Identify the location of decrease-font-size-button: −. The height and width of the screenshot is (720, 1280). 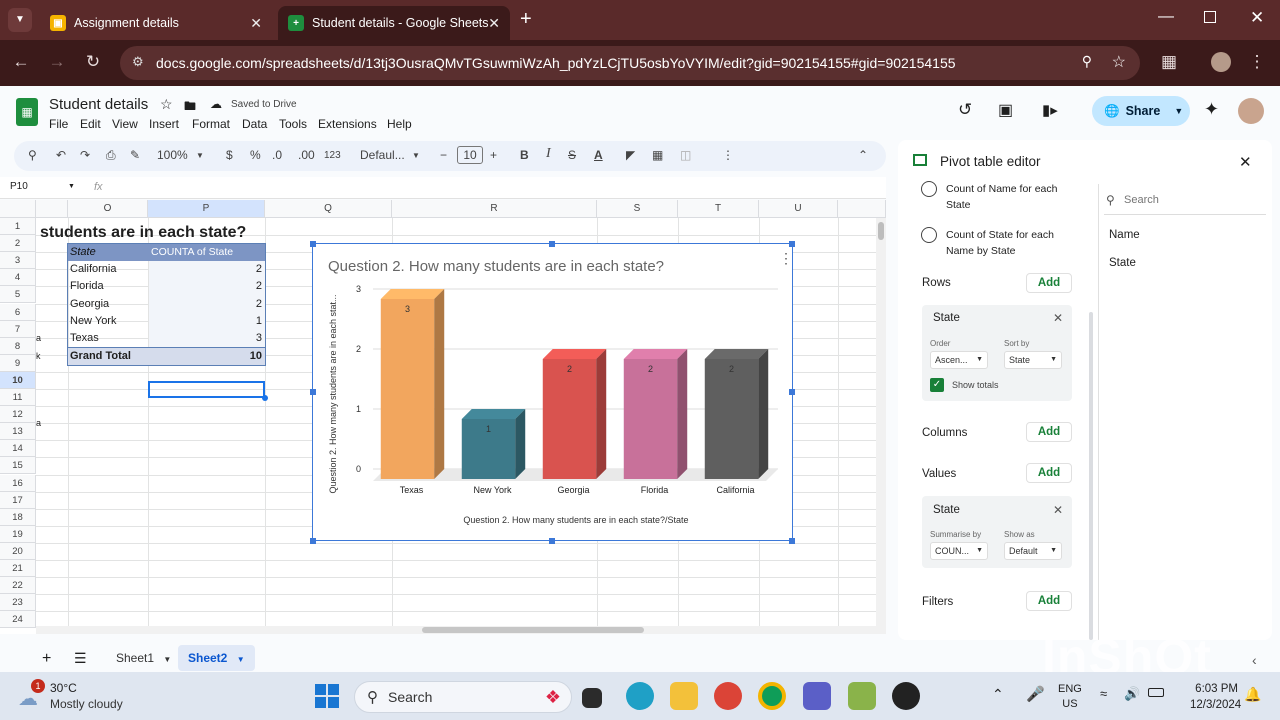
(443, 155).